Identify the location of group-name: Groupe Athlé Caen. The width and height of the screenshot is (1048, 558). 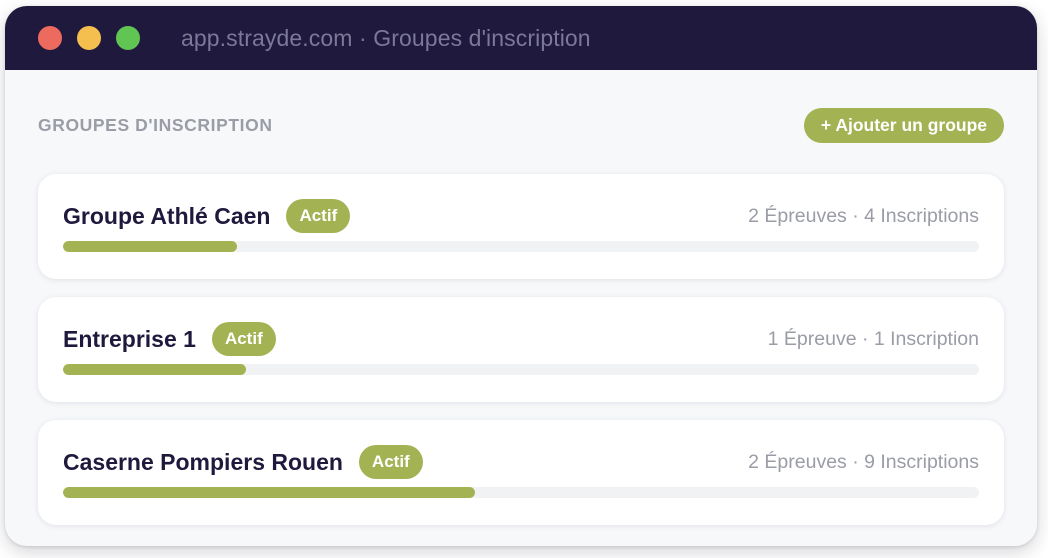
(167, 215).